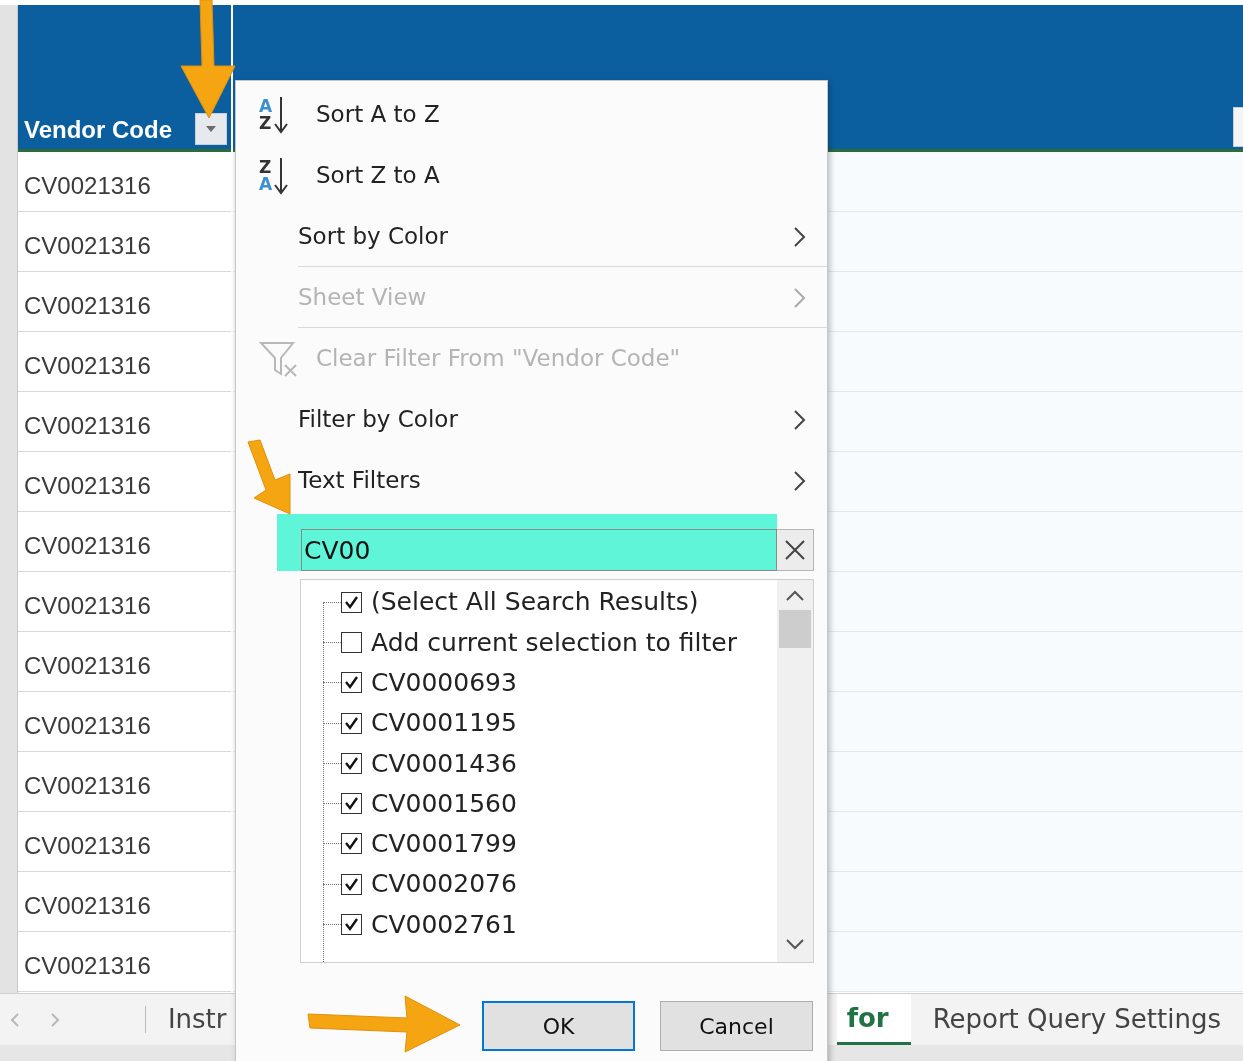 The image size is (1243, 1061). What do you see at coordinates (444, 924) in the screenshot?
I see `checkbox-label: CV0002761` at bounding box center [444, 924].